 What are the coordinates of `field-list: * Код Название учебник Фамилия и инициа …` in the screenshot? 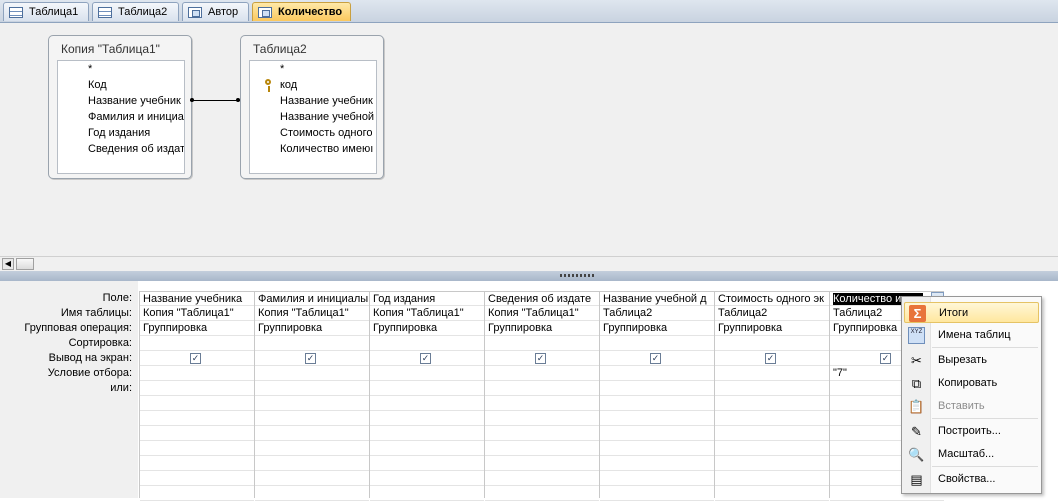 It's located at (121, 117).